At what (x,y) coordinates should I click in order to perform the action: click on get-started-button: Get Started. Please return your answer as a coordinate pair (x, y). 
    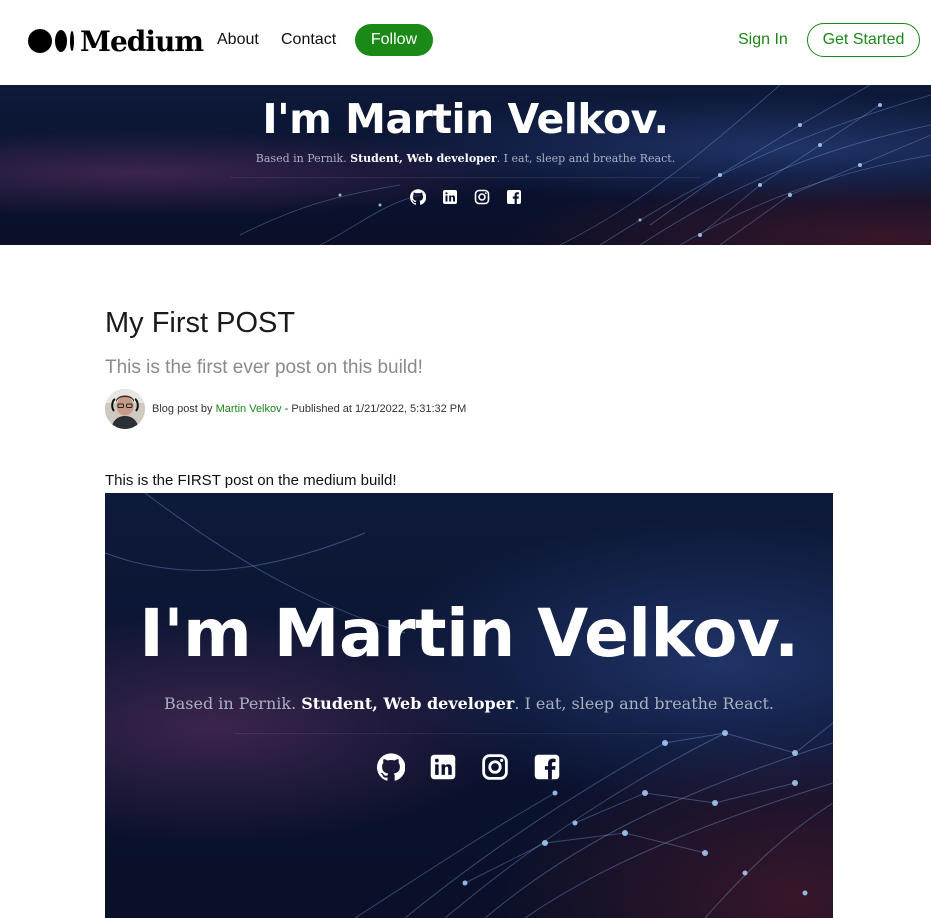
    Looking at the image, I should click on (863, 40).